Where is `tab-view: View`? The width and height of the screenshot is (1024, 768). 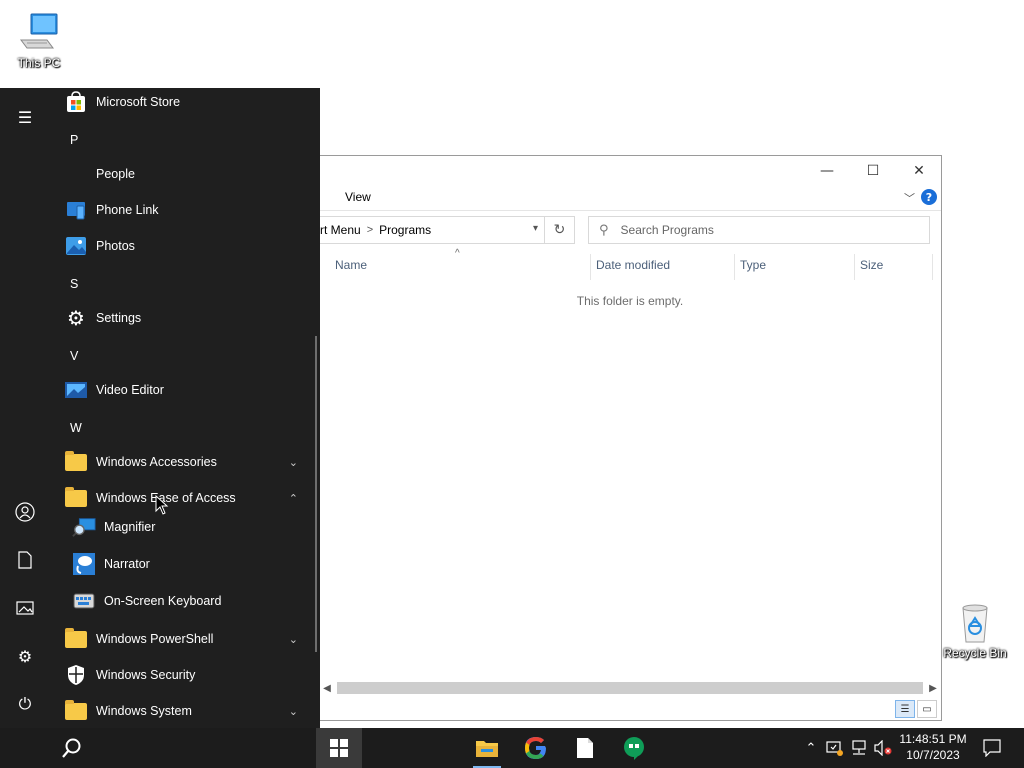 tab-view: View is located at coordinates (358, 197).